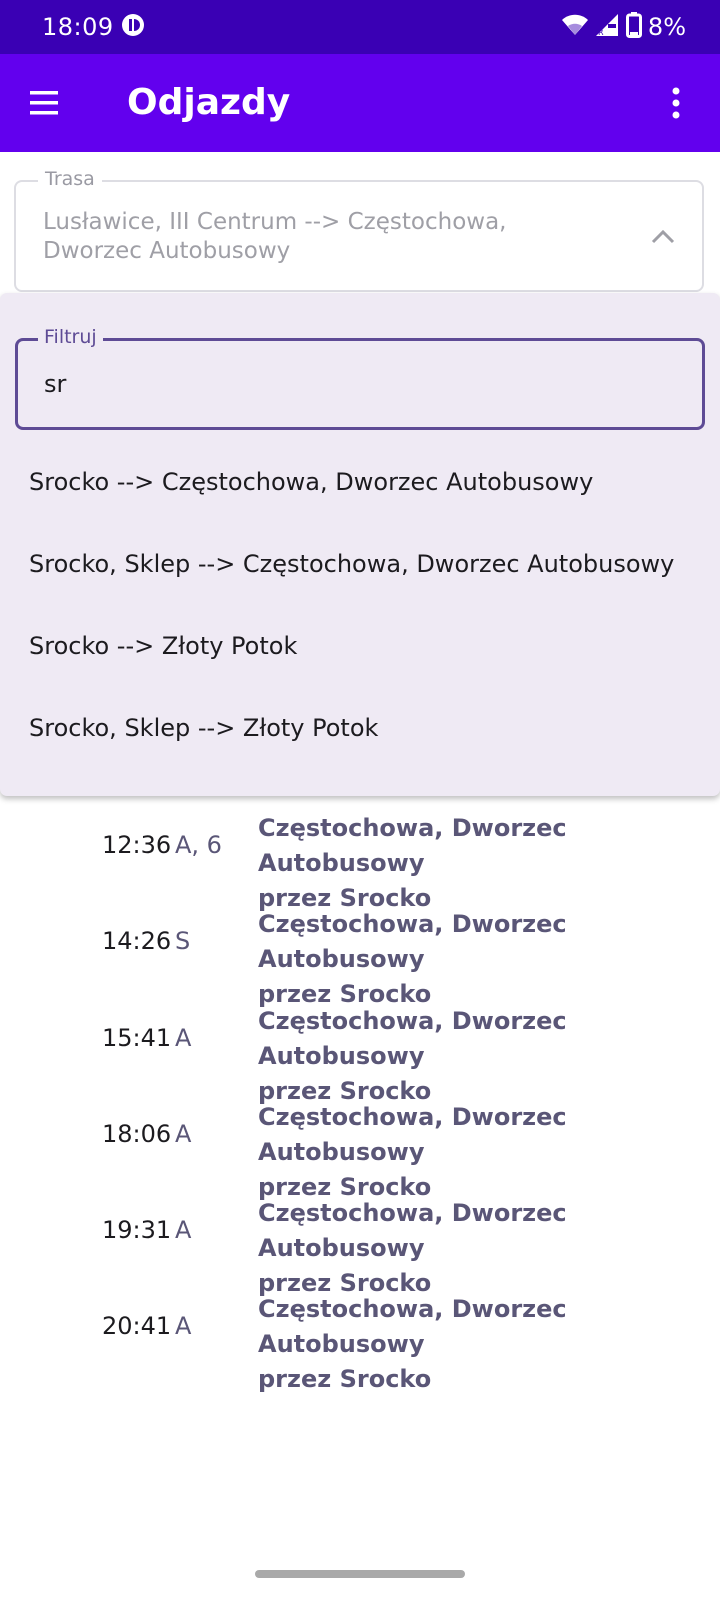  What do you see at coordinates (137, 1326) in the screenshot?
I see `departure-time: 20:41` at bounding box center [137, 1326].